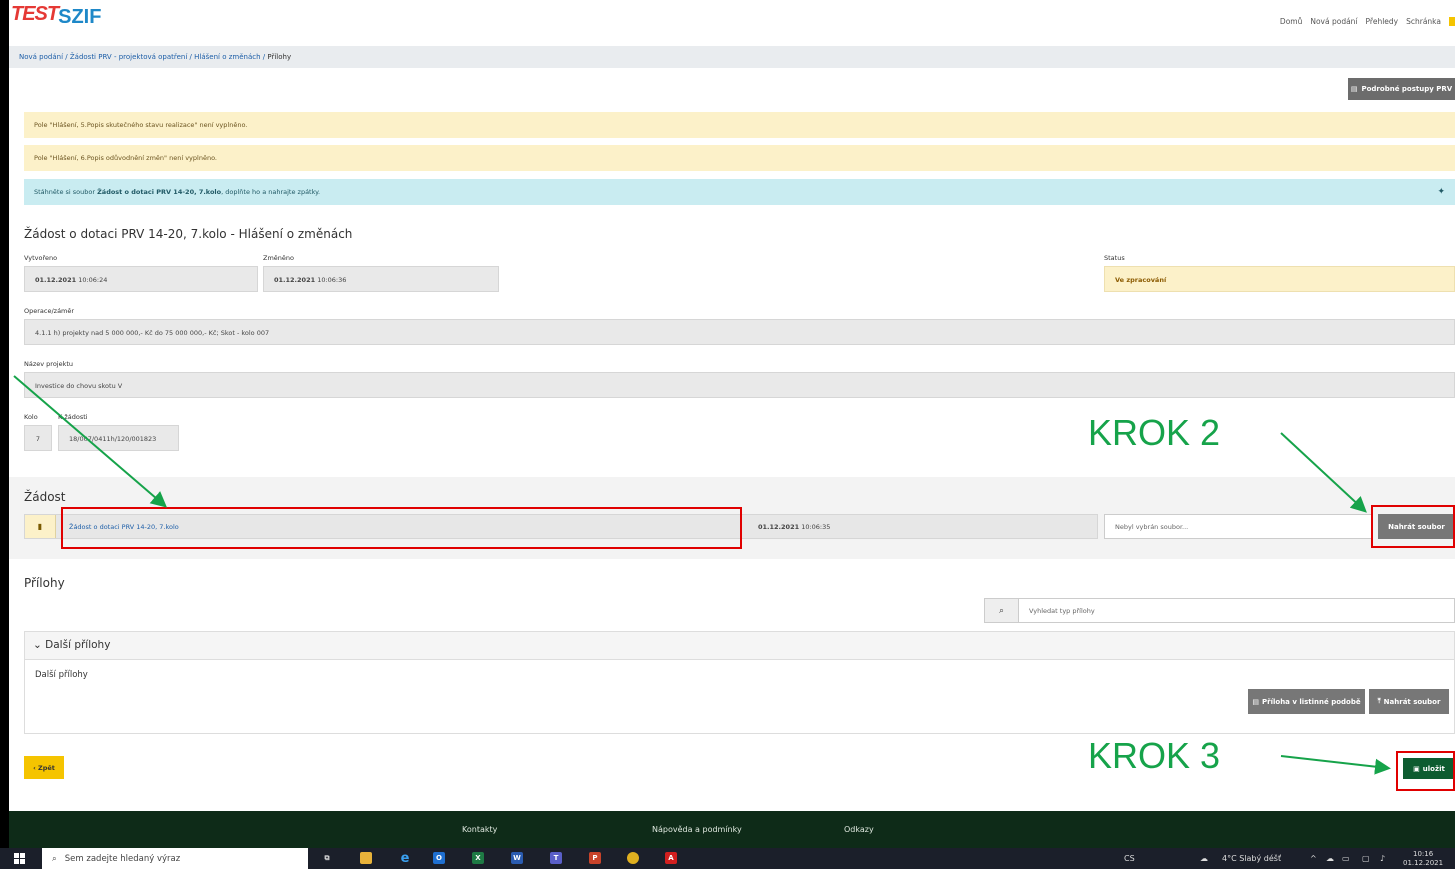  I want to click on nav-schranka: Schránka, so click(1423, 21).